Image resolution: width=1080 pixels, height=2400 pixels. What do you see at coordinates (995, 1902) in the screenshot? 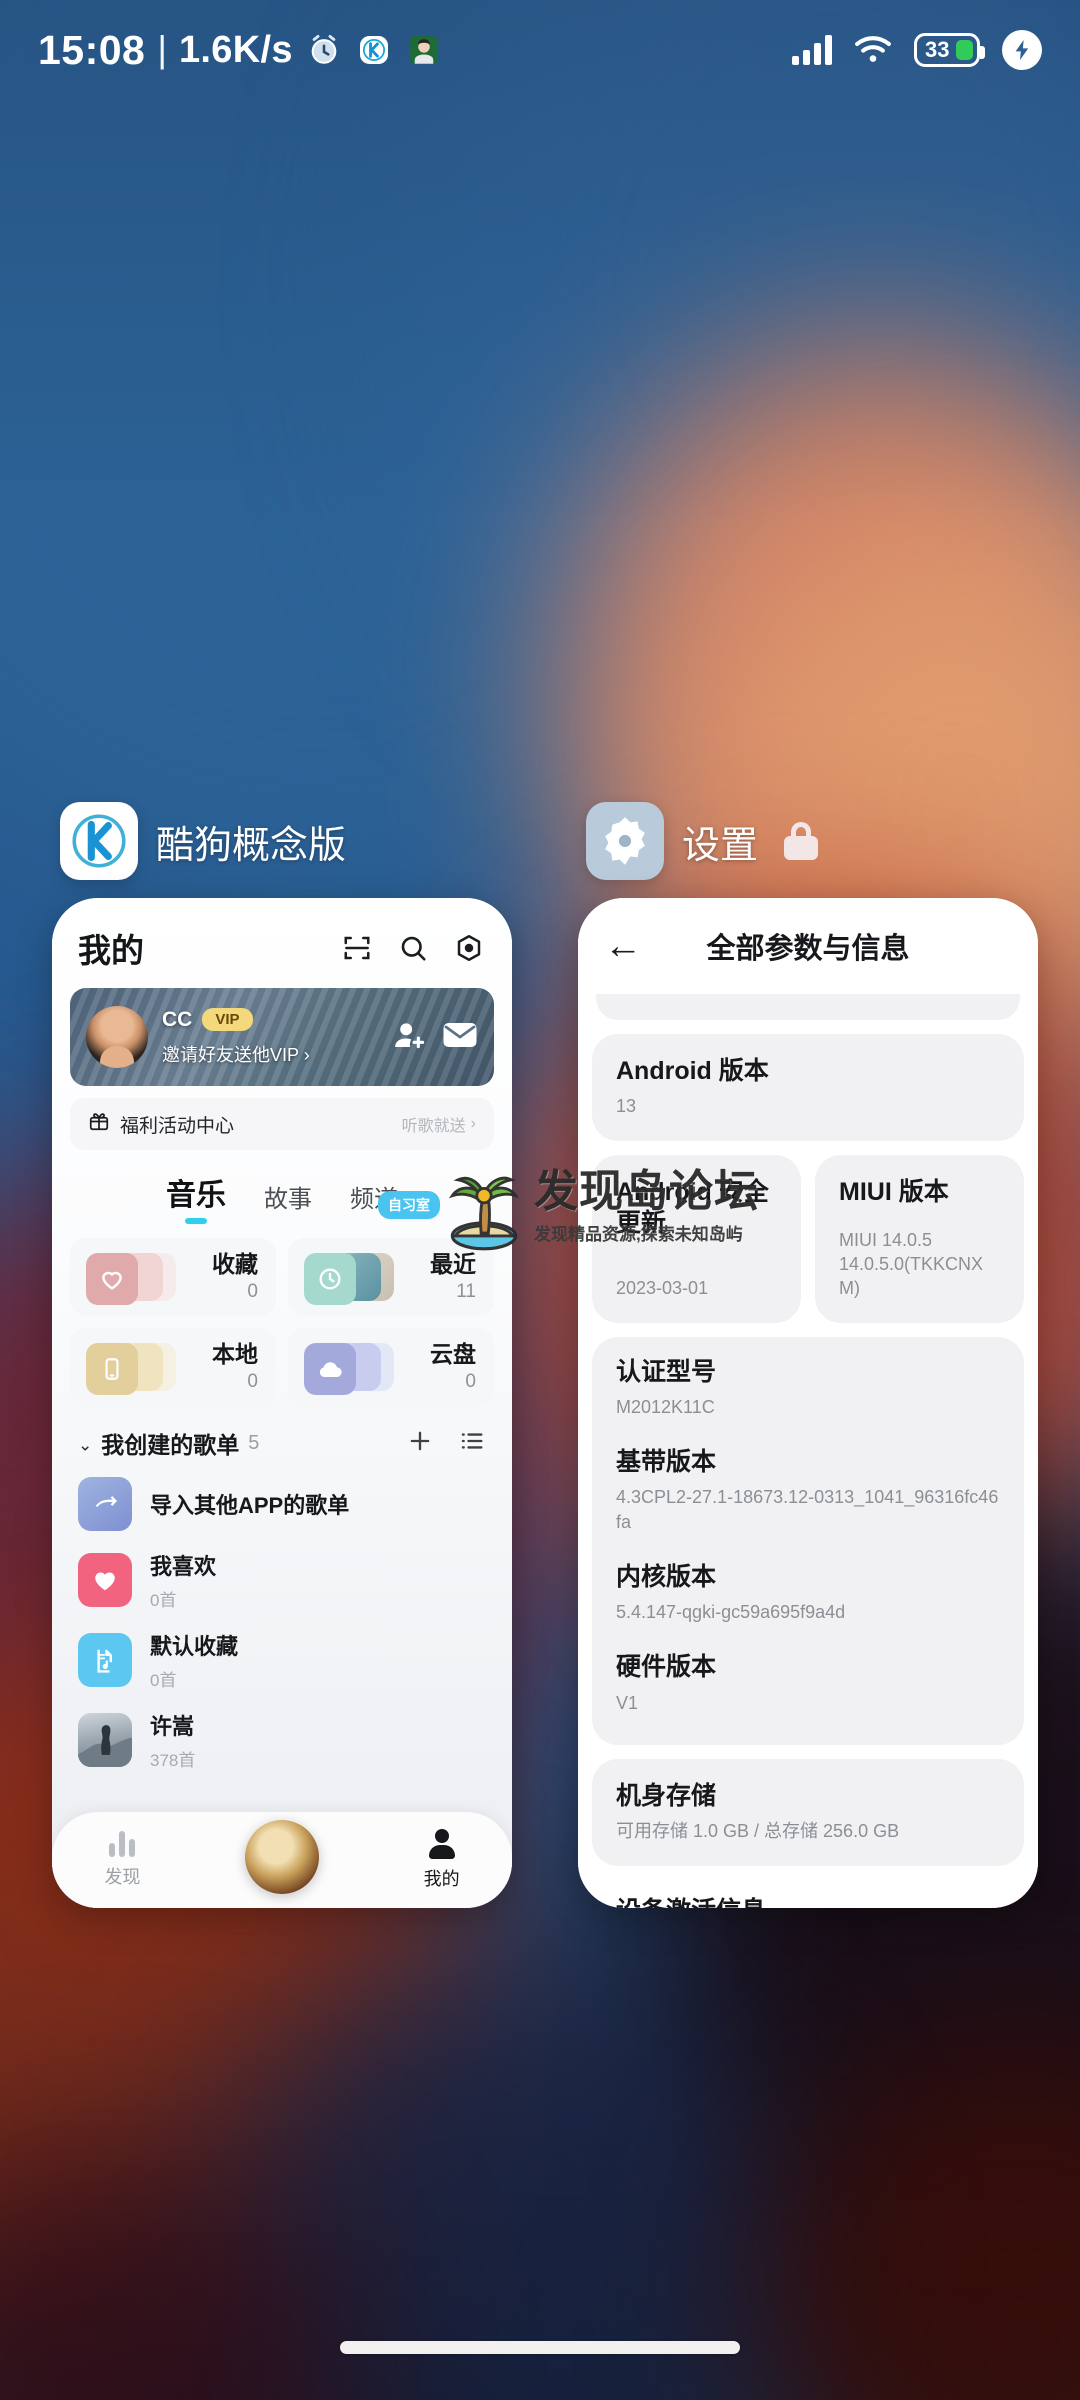
I see `chevron-right-icon: ›` at bounding box center [995, 1902].